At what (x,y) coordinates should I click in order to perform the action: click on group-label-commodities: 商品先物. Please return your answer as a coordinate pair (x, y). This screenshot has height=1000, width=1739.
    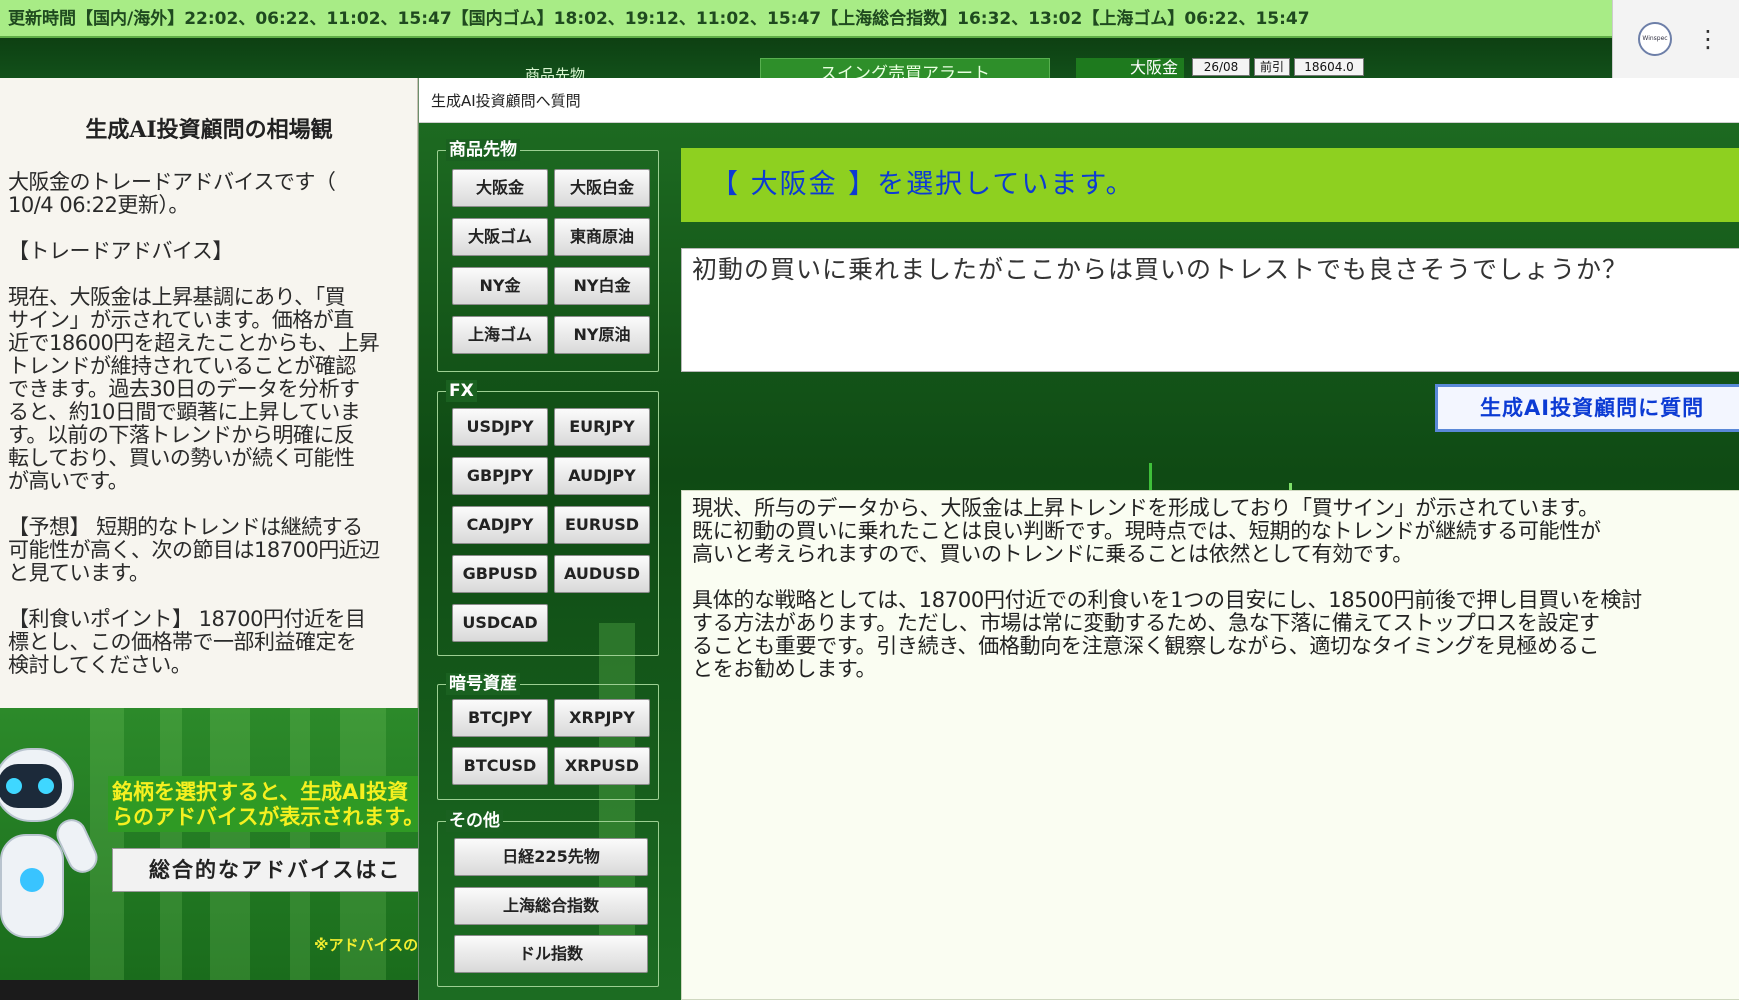
    Looking at the image, I should click on (483, 150).